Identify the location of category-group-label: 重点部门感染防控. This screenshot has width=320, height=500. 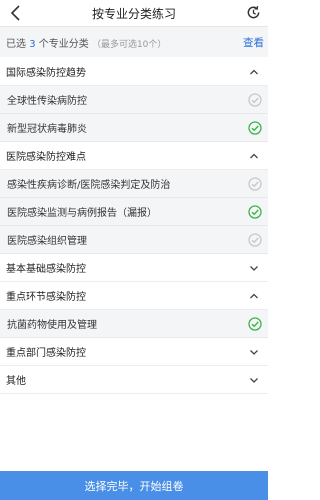
(46, 353).